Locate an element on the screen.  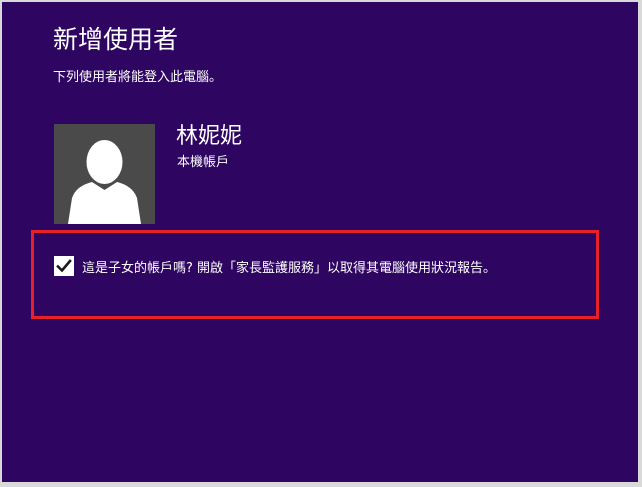
family-safety-label: 這是子女的帳戶嗎? 開啟「家長監護服務」以取得其電腦使用狀況報告。 is located at coordinates (289, 268).